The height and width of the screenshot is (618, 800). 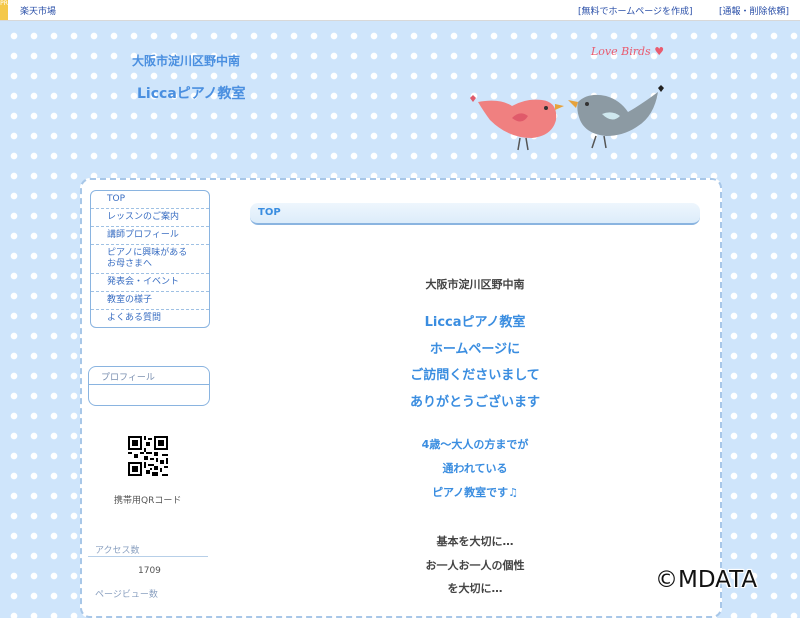 What do you see at coordinates (567, 118) in the screenshot?
I see `love-birds-illustration` at bounding box center [567, 118].